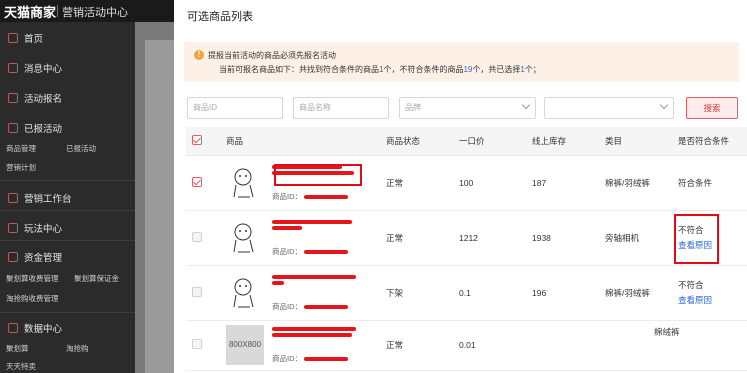 The image size is (747, 373). I want to click on table-row: 商品ID： 下架 0.1 196 棉裤/羽绒裤 不符合 查看原因, so click(466, 293).